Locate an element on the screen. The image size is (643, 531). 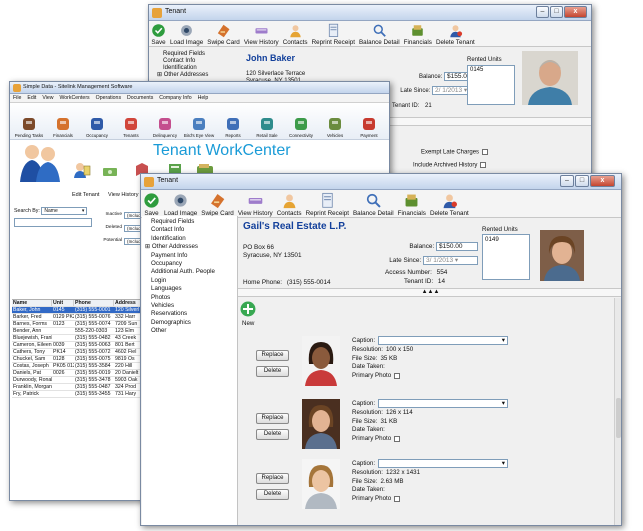
rented-units-list: 0149 is located at coordinates (506, 257).